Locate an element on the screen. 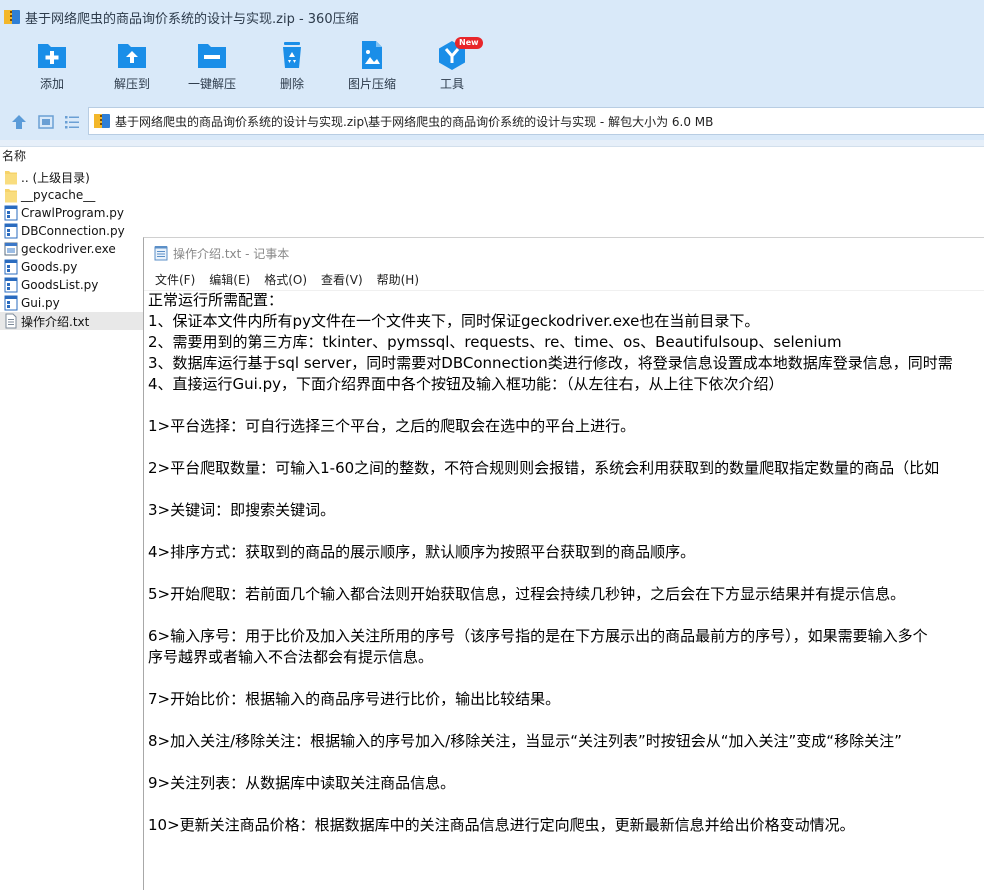 This screenshot has width=984, height=890. file-name: geckodriver.exe is located at coordinates (68, 249).